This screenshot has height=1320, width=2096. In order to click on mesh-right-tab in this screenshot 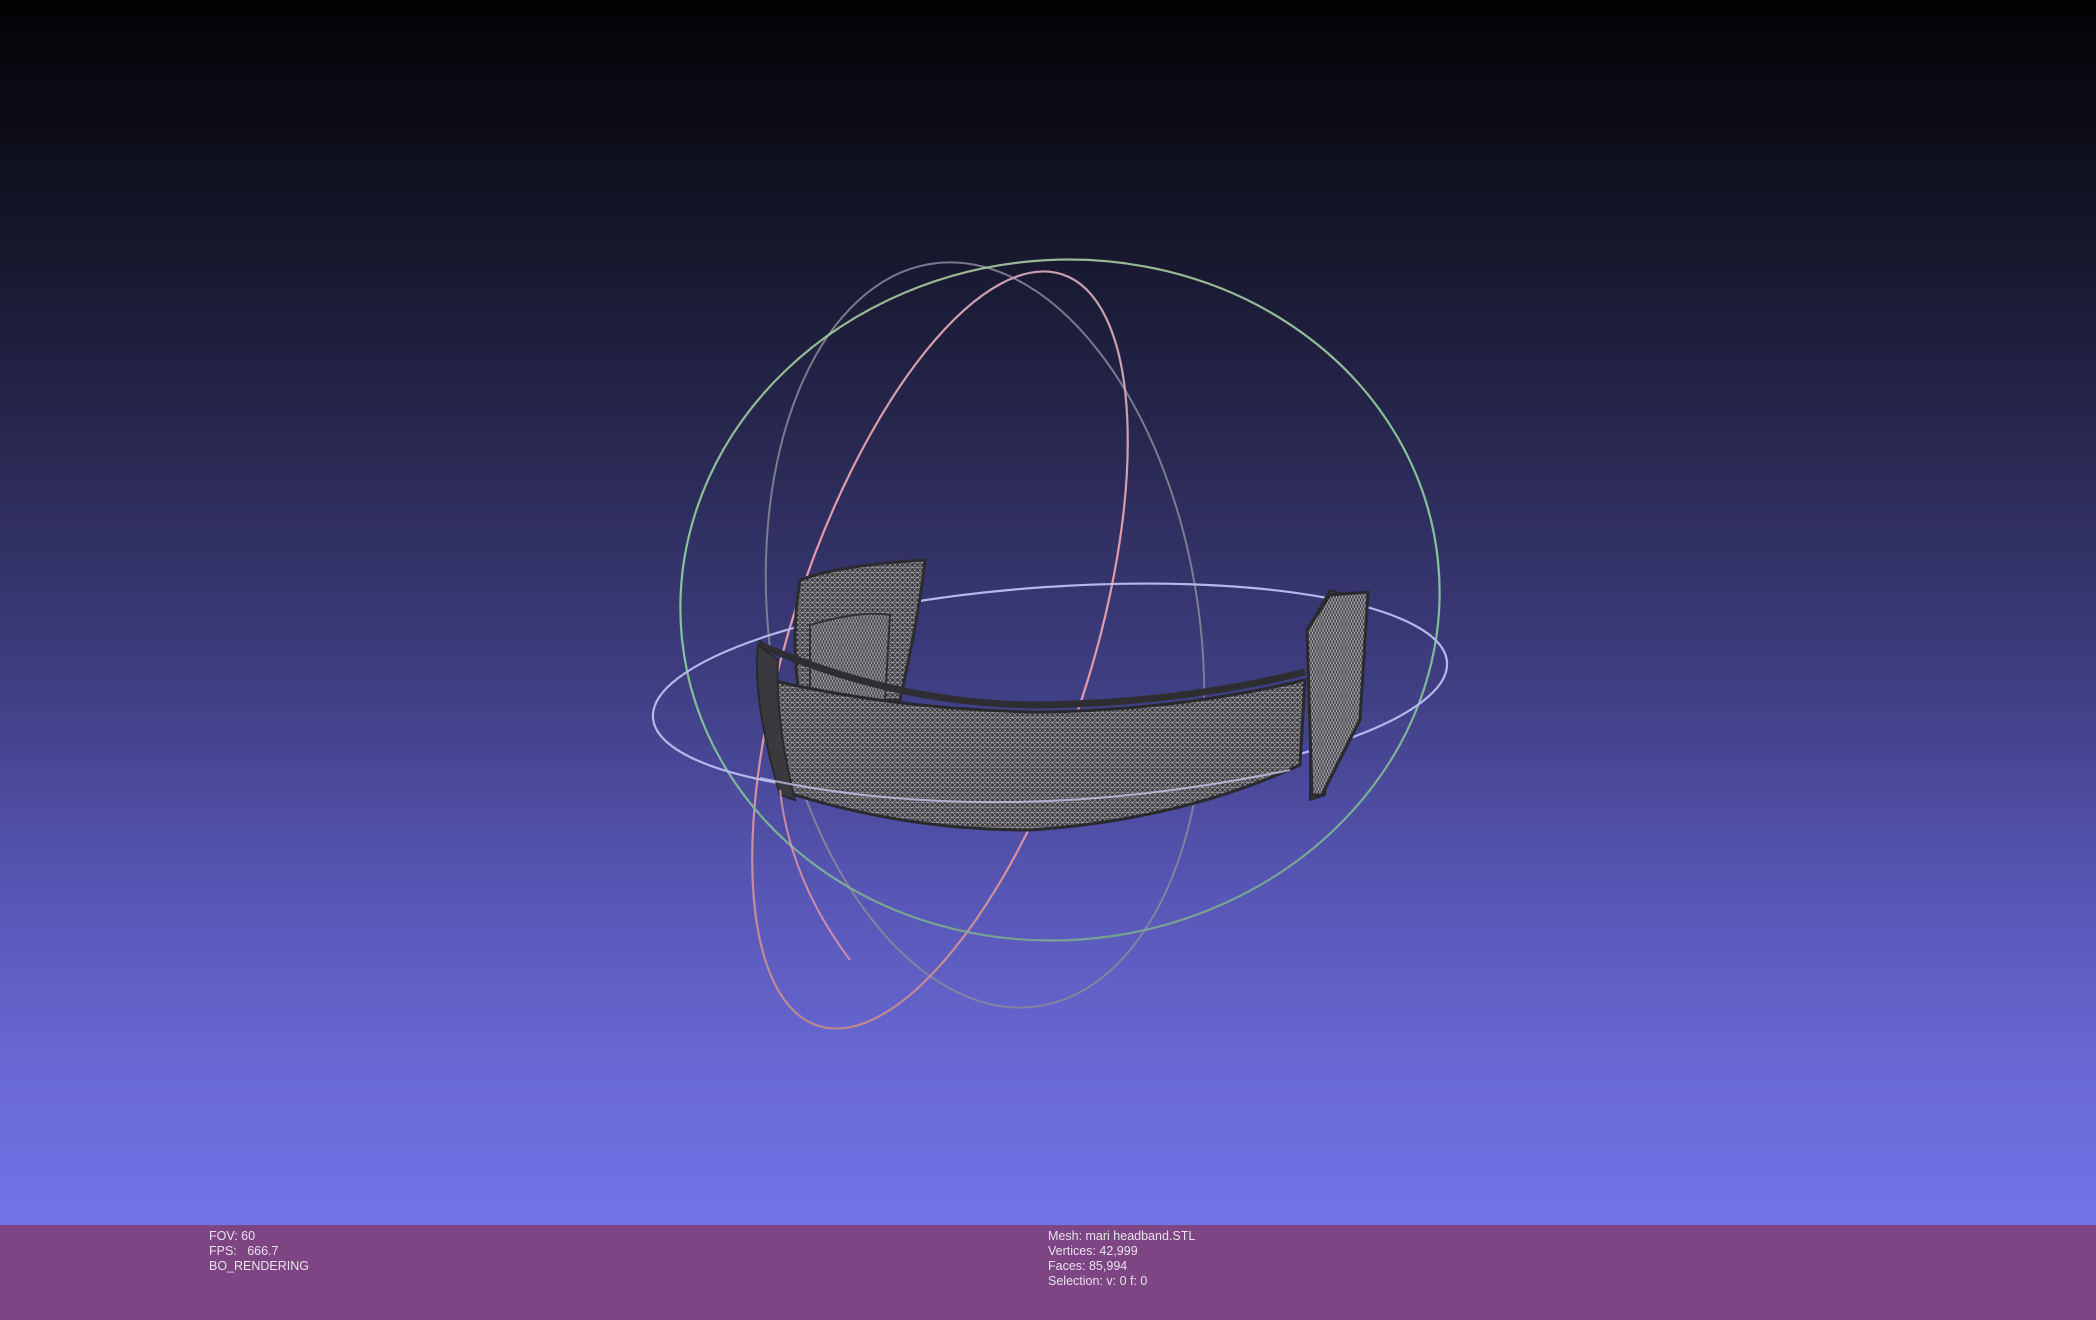, I will do `click(1337, 693)`.